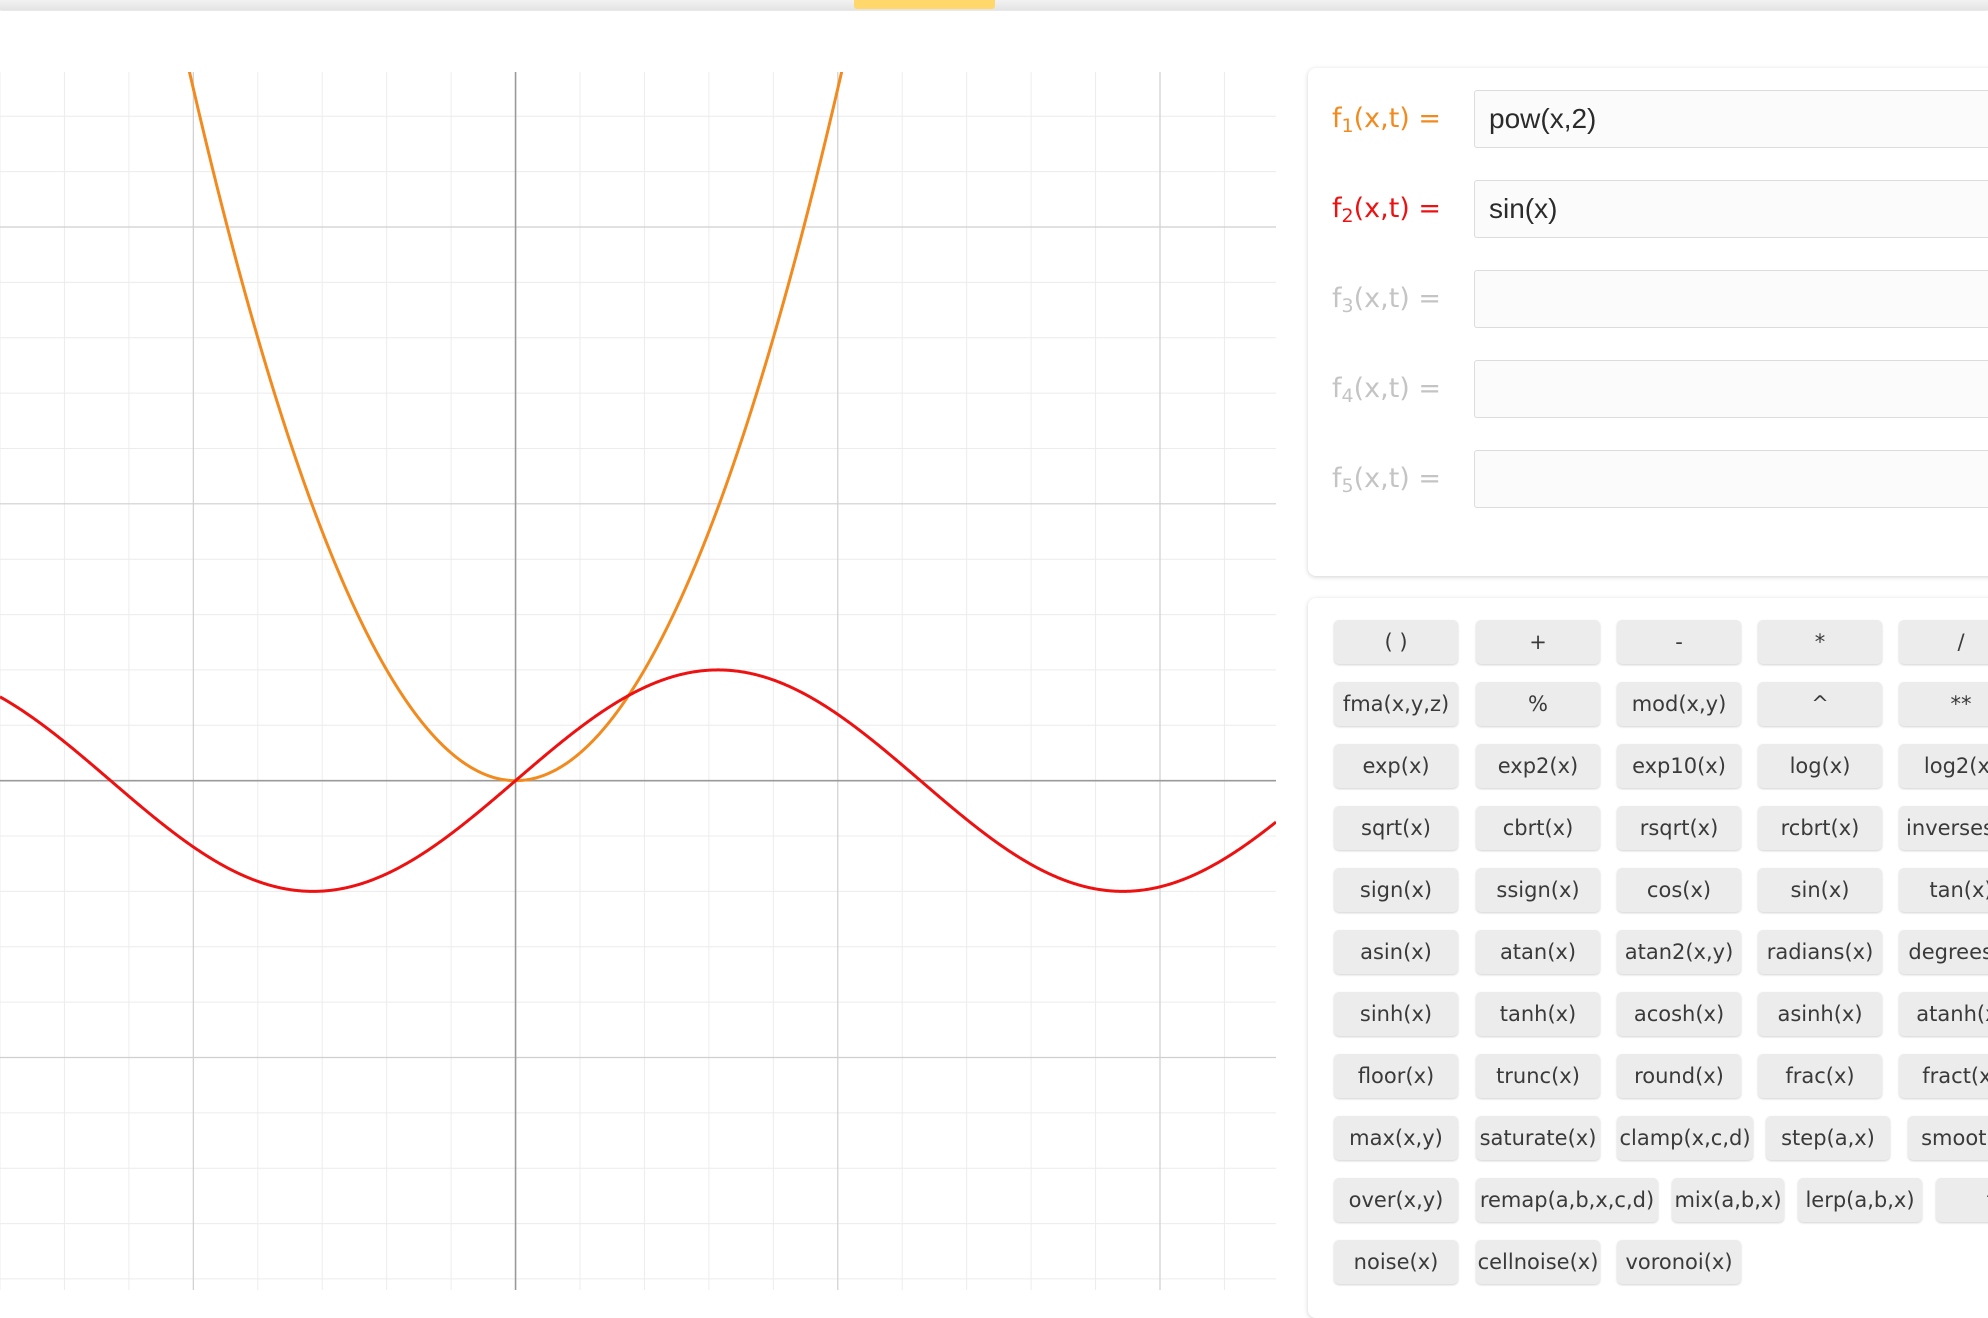 The image size is (1988, 1318). I want to click on browser-top-bar, so click(994, 5).